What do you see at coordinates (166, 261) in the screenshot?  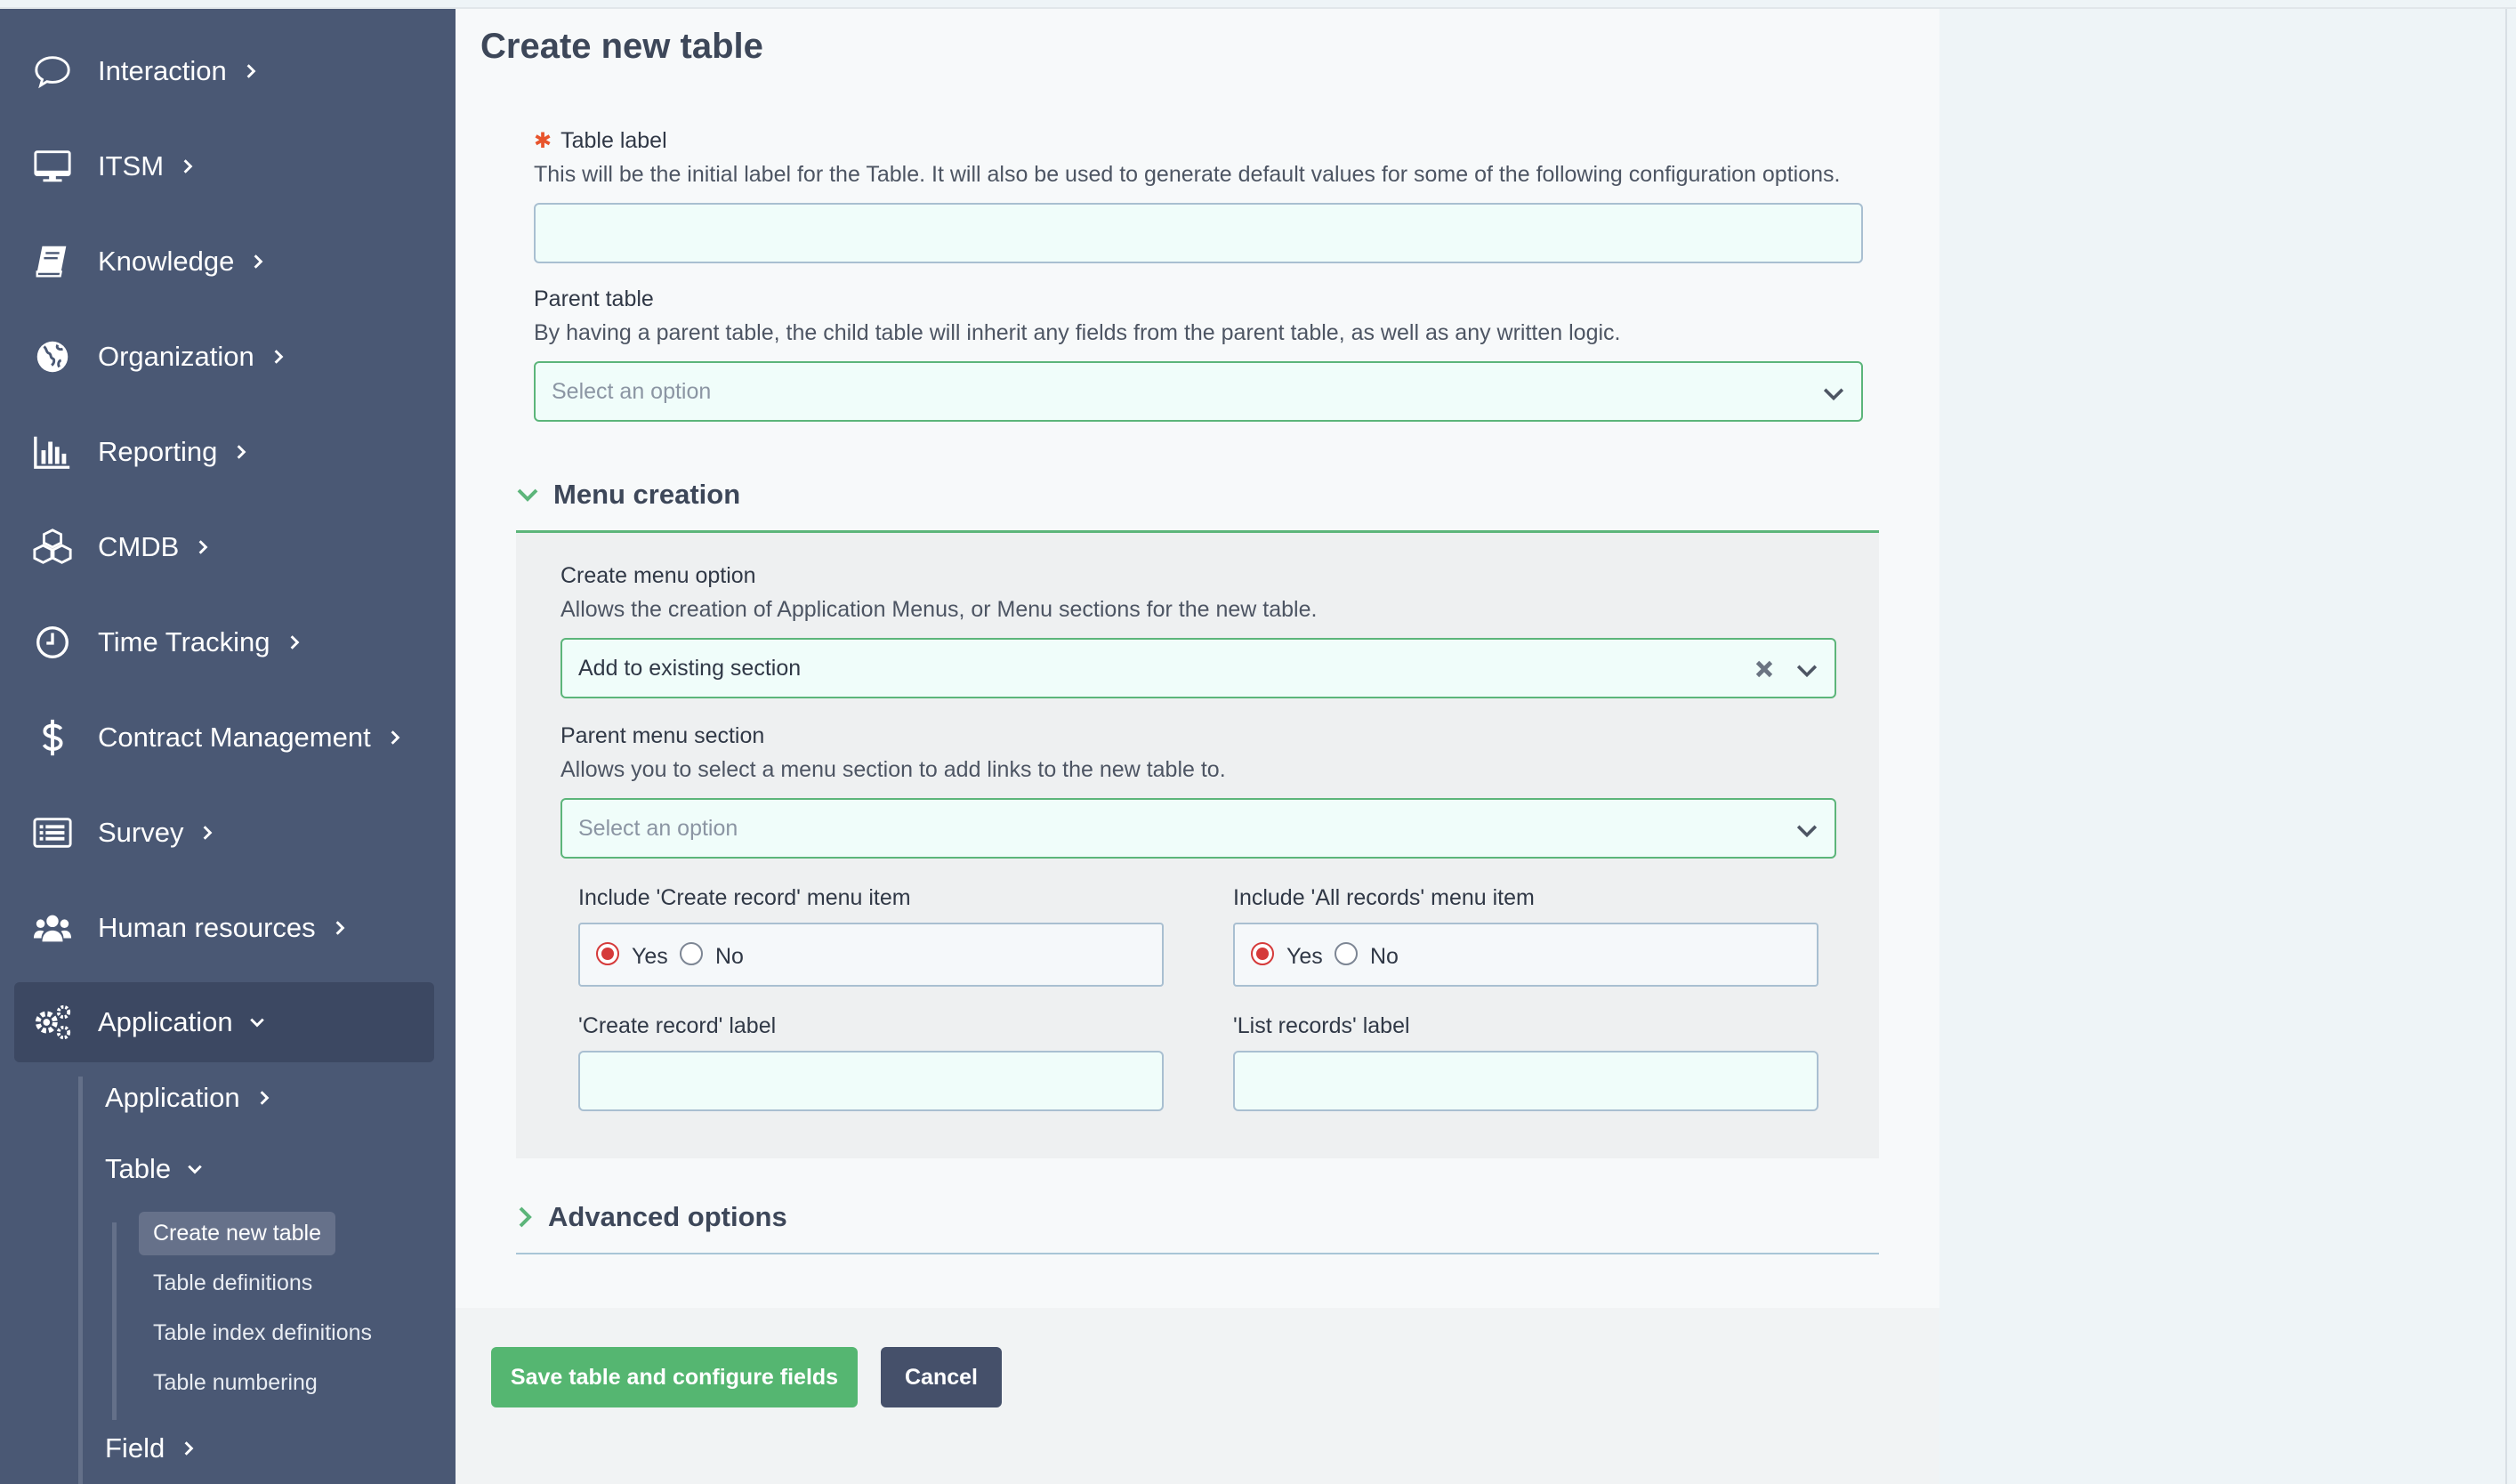 I see `sidebar-item-label: Knowledge` at bounding box center [166, 261].